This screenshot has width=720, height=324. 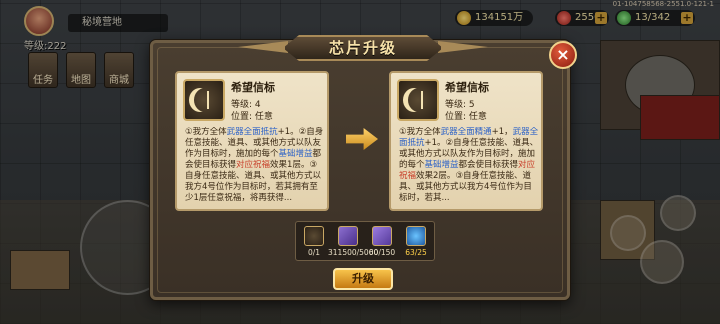 I want to click on material-count: 63/25, so click(x=416, y=252).